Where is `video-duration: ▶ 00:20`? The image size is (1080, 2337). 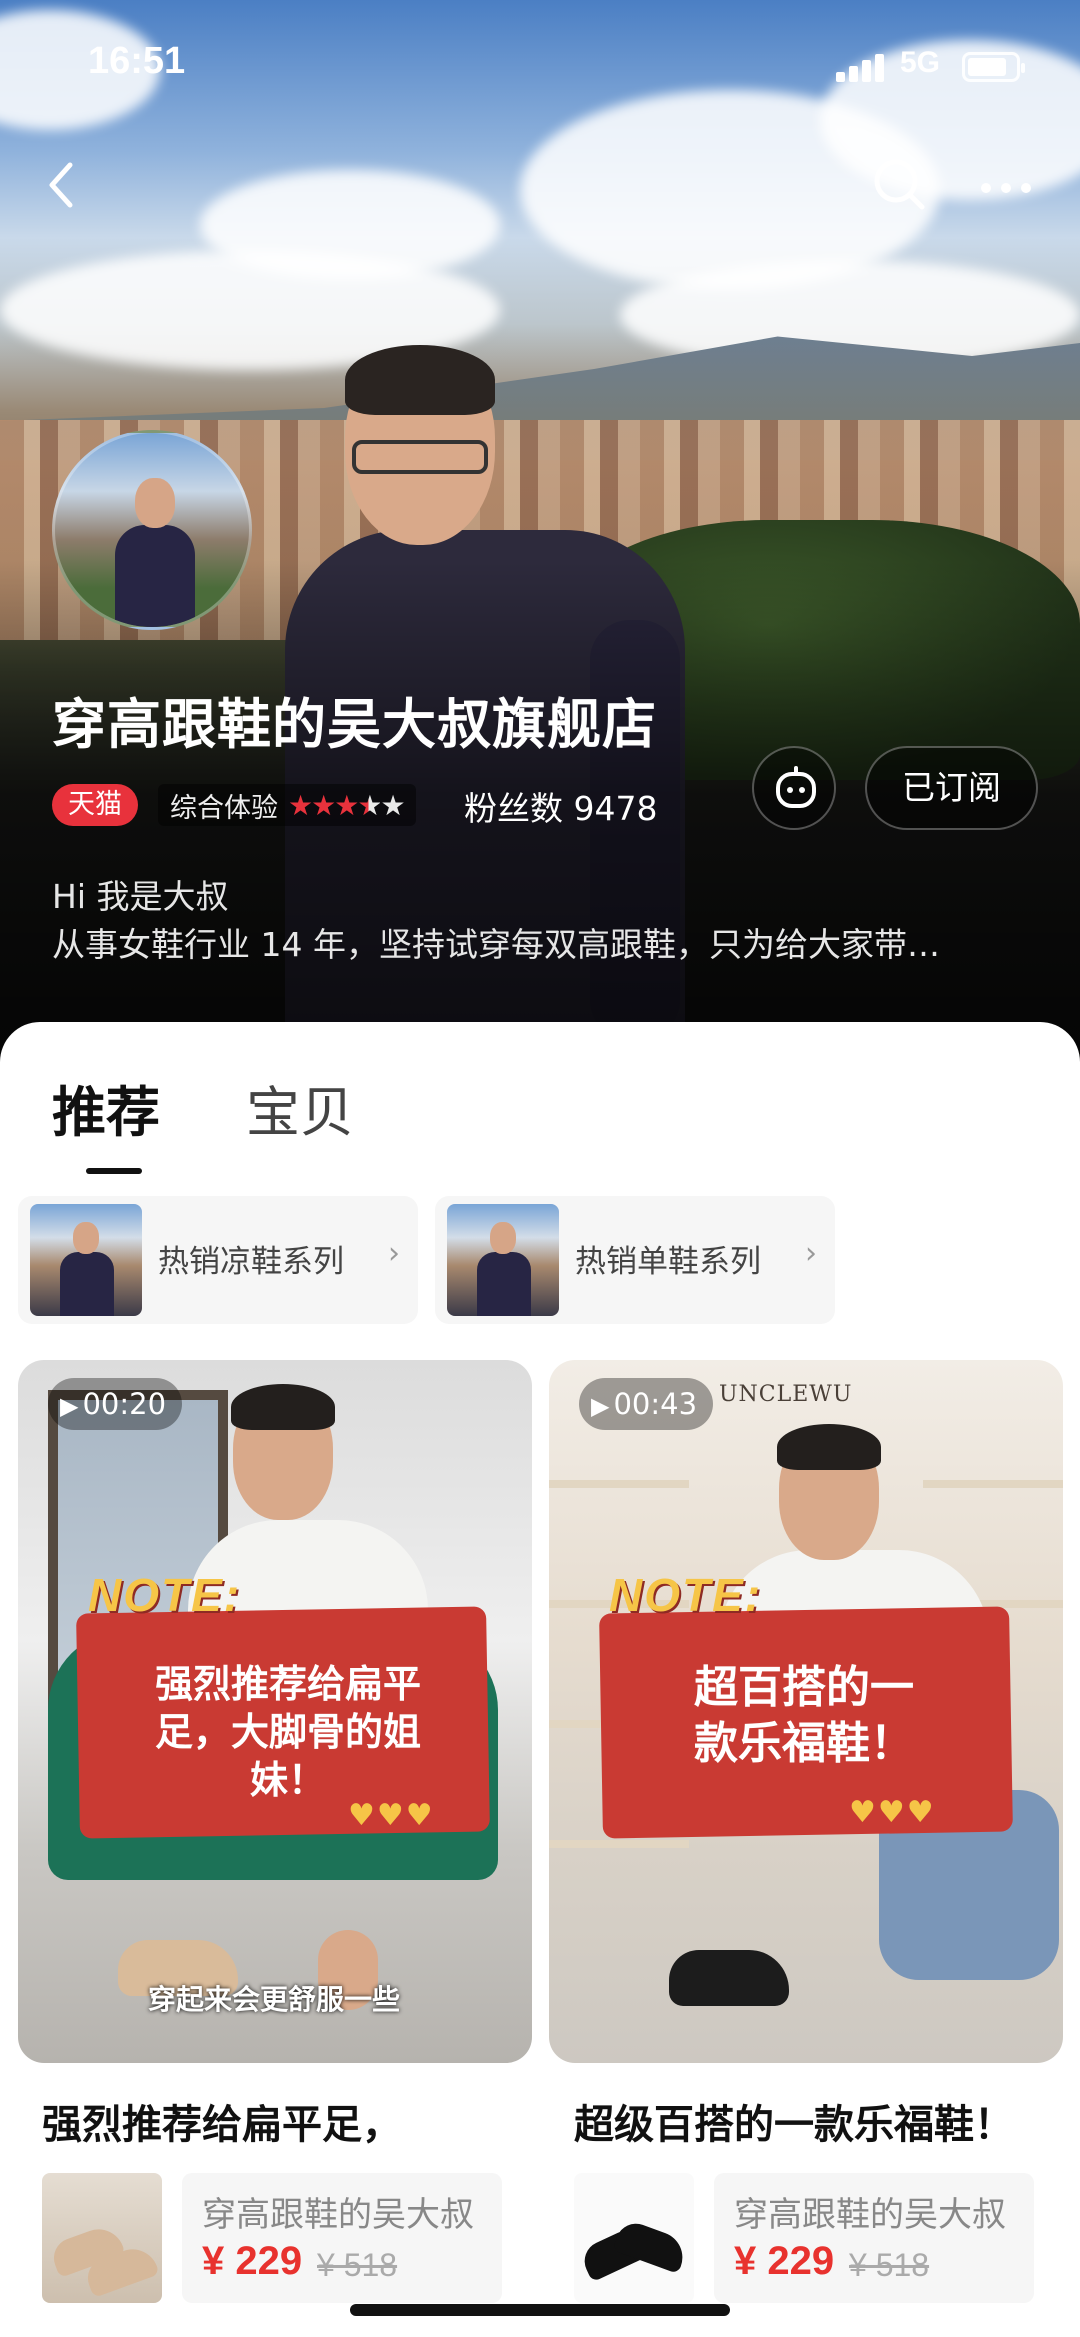
video-duration: ▶ 00:20 is located at coordinates (115, 1404).